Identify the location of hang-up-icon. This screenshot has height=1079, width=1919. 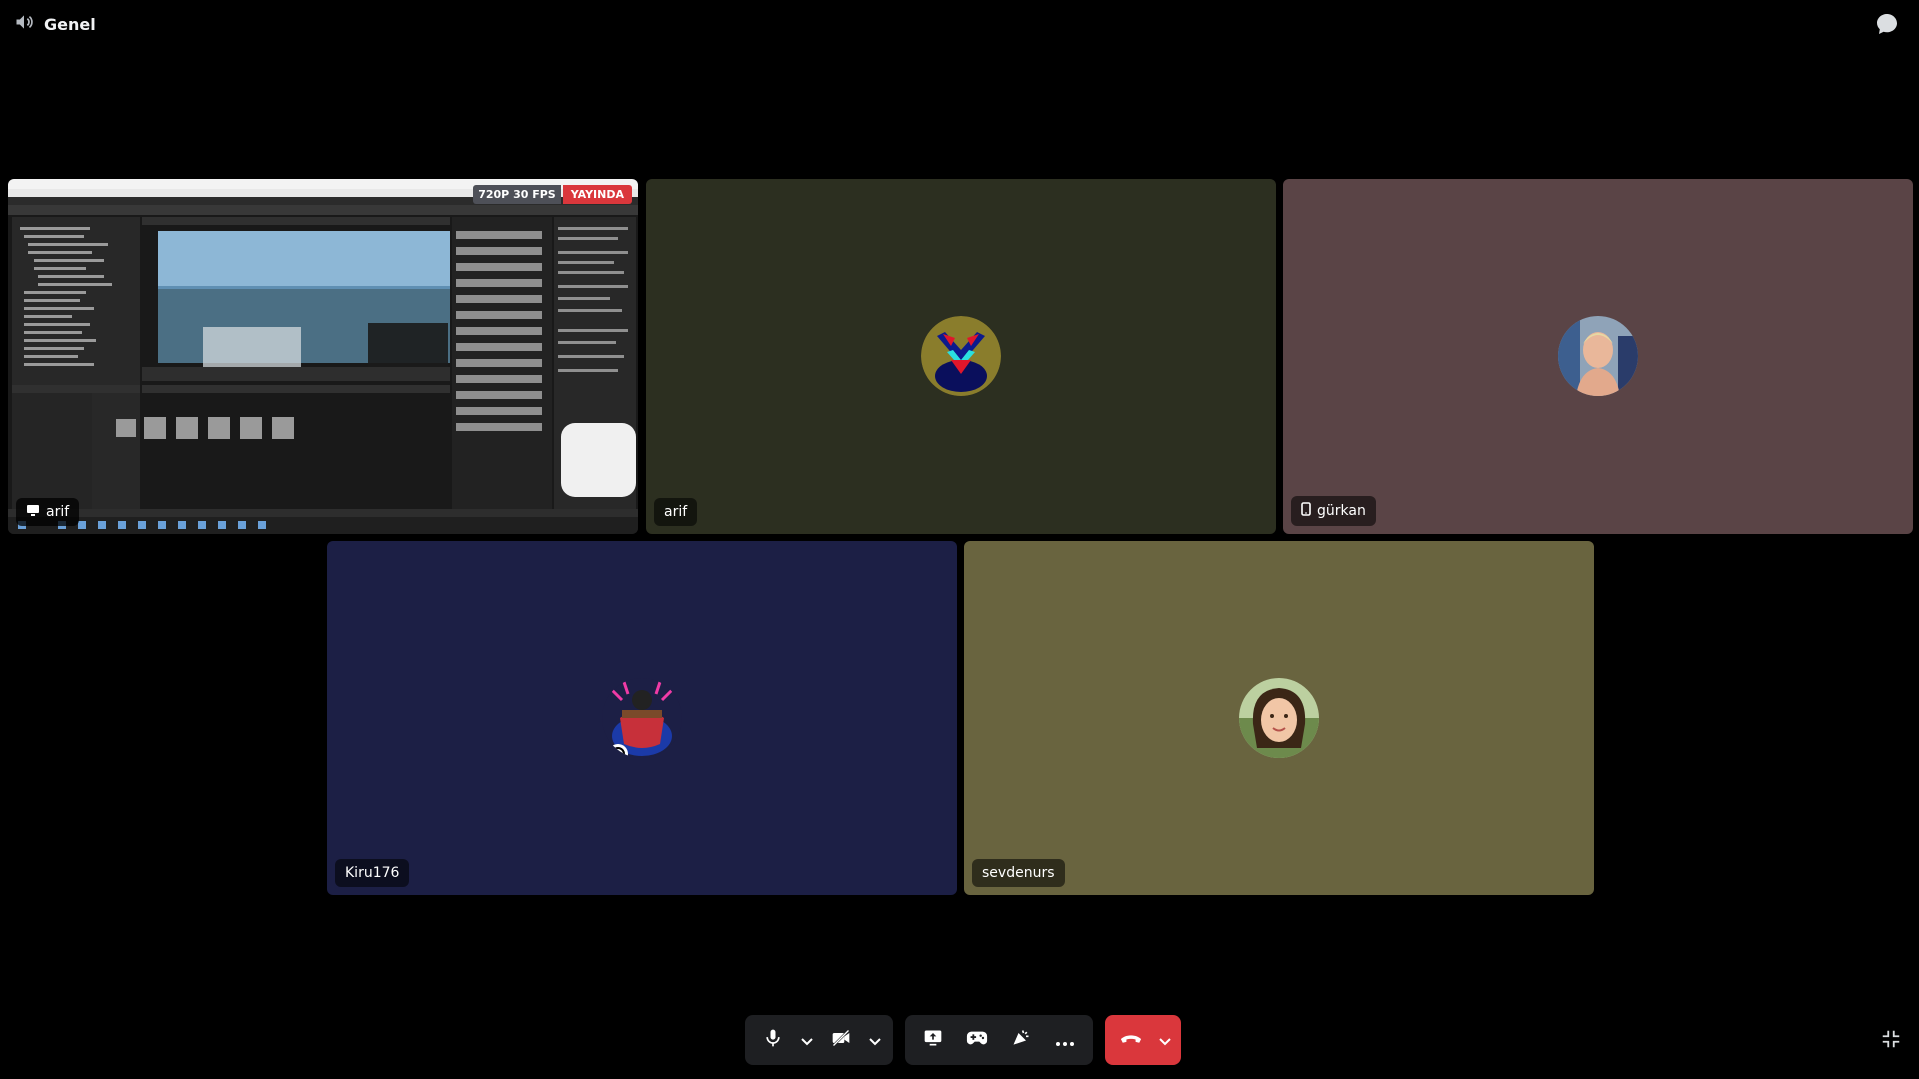
(1131, 1040).